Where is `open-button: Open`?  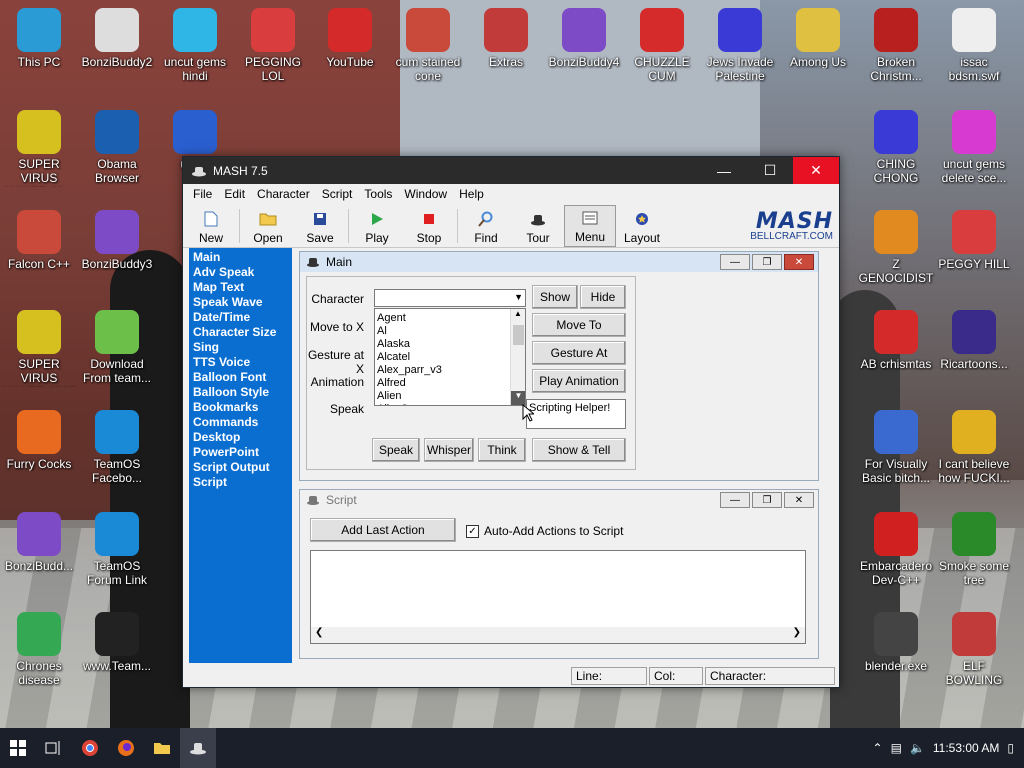 open-button: Open is located at coordinates (268, 226).